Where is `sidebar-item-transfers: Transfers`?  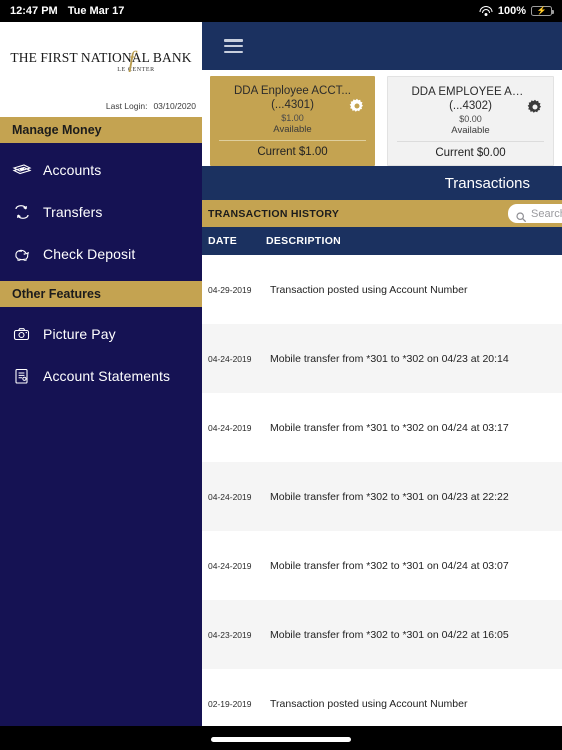
sidebar-item-transfers: Transfers is located at coordinates (101, 212).